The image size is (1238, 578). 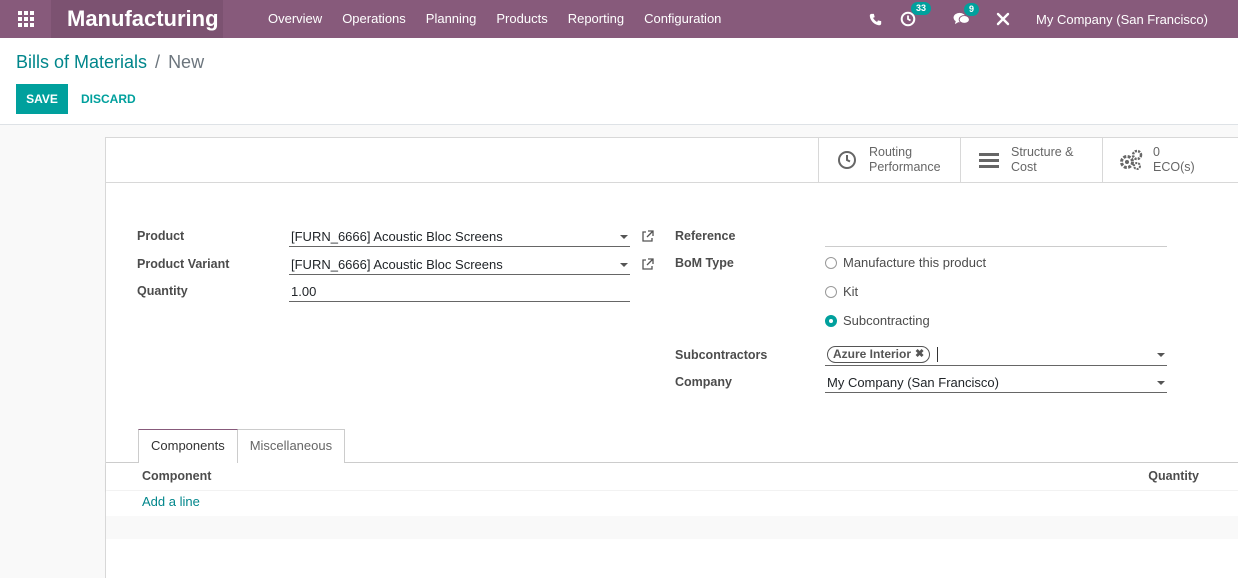 What do you see at coordinates (915, 262) in the screenshot?
I see `bom-type-manufacture-label: Manufacture this product` at bounding box center [915, 262].